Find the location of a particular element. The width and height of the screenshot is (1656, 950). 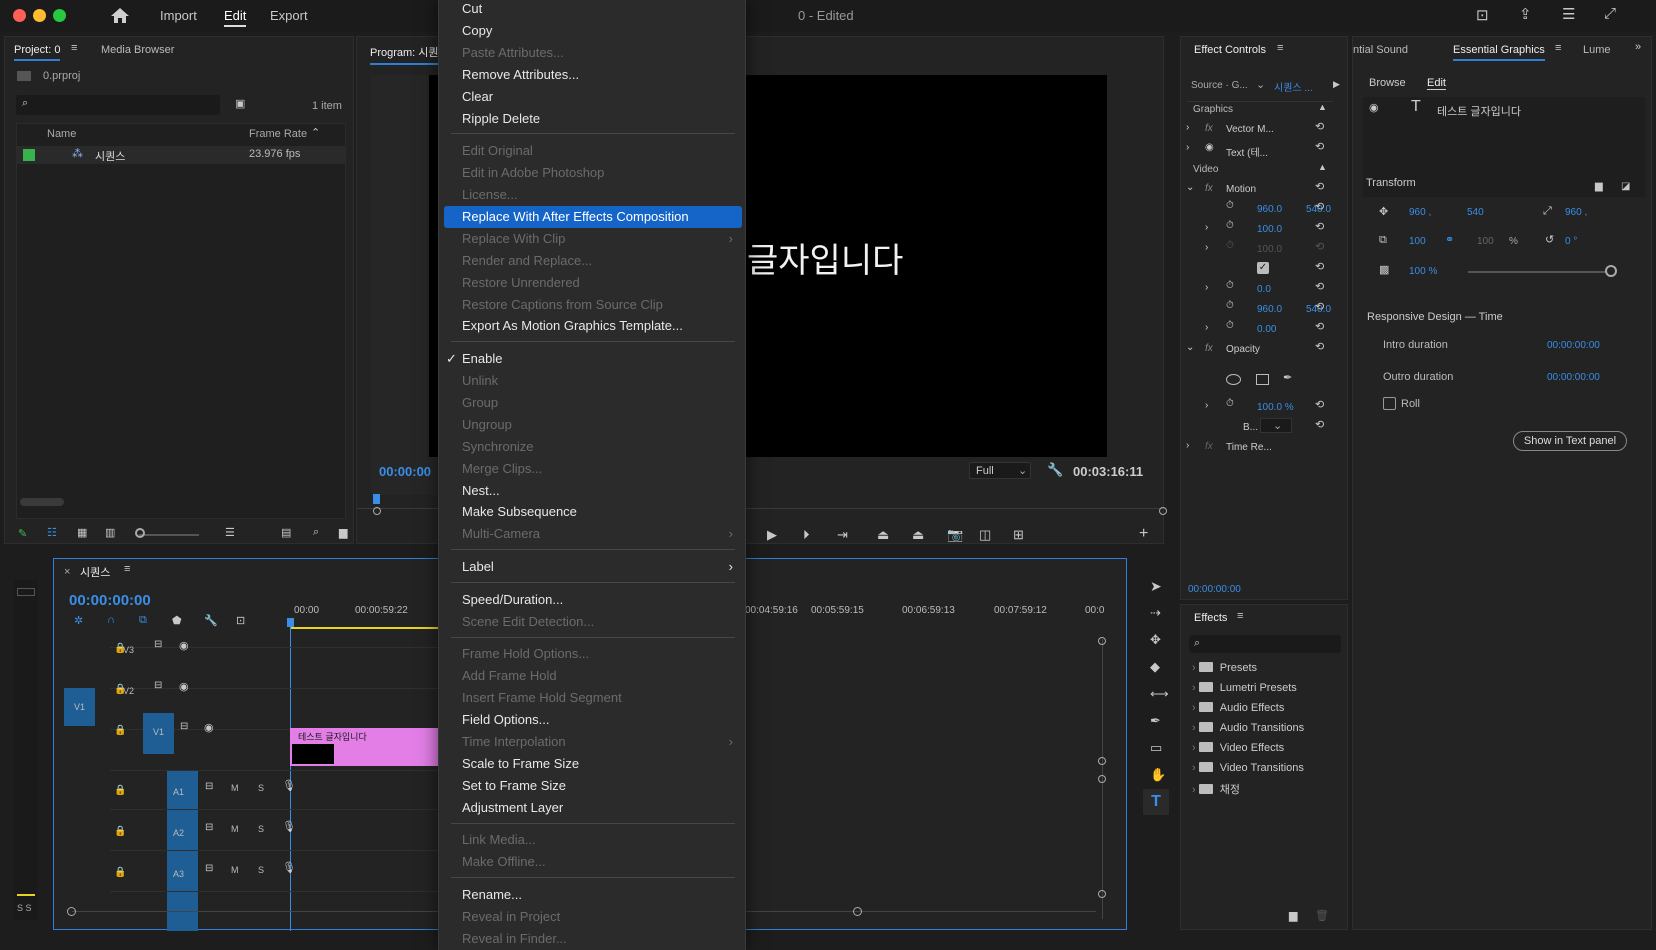

new-layer-icon: ◪ is located at coordinates (1625, 186).